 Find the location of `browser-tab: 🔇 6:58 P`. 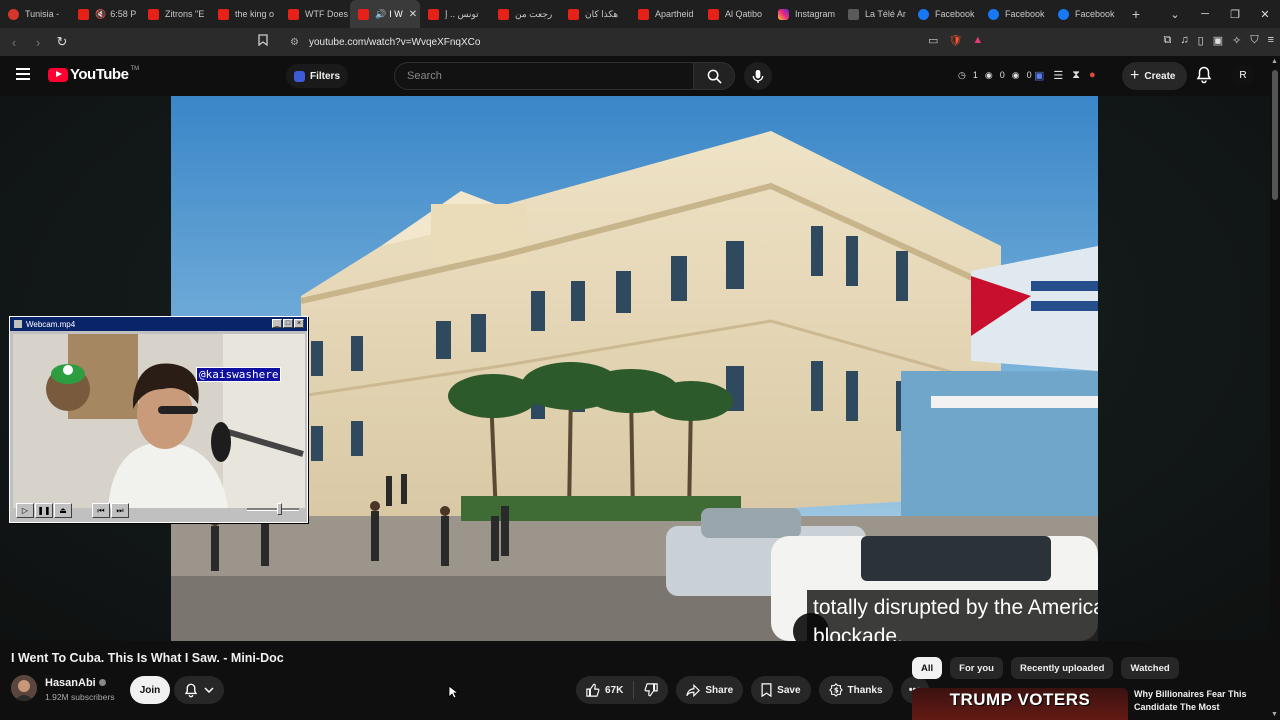

browser-tab: 🔇 6:58 P is located at coordinates (105, 14).